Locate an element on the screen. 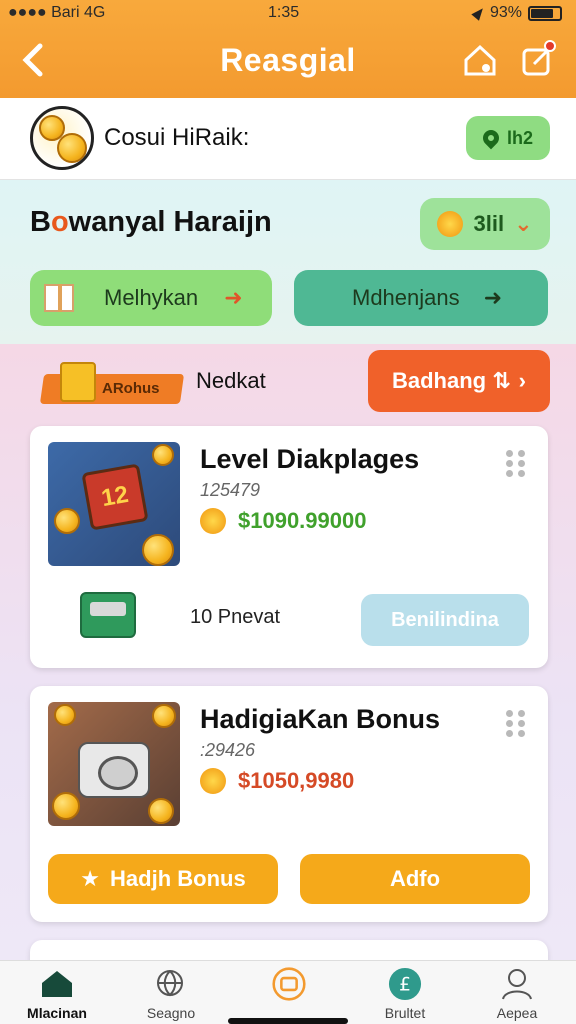 This screenshot has width=576, height=1024. nav-label: Seagno is located at coordinates (171, 1013).